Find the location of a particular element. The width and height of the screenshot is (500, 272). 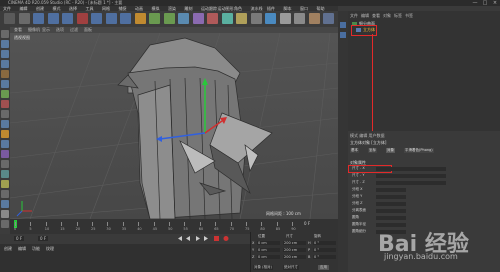

timeline-tick-label: 10 is located at coordinates (47, 229).